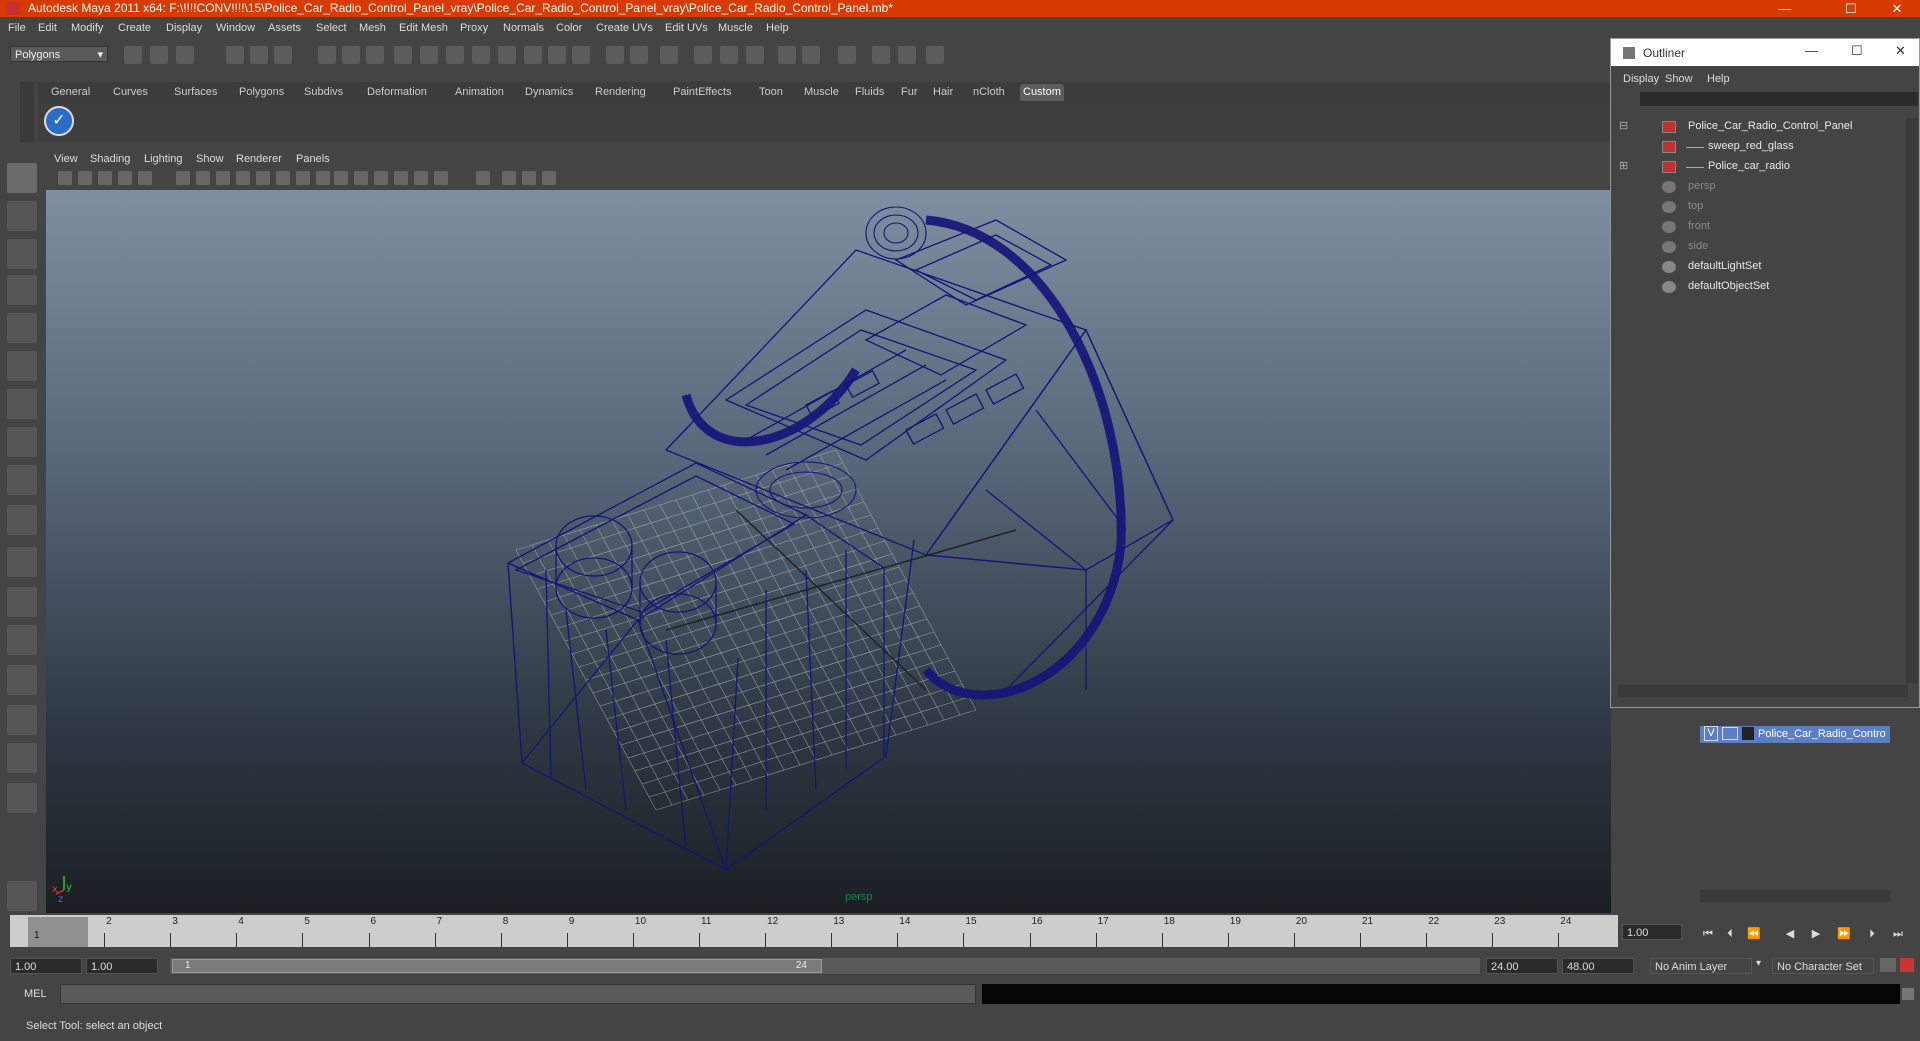 The height and width of the screenshot is (1041, 1920). I want to click on outliner-item: defaultObjectSet, so click(1728, 286).